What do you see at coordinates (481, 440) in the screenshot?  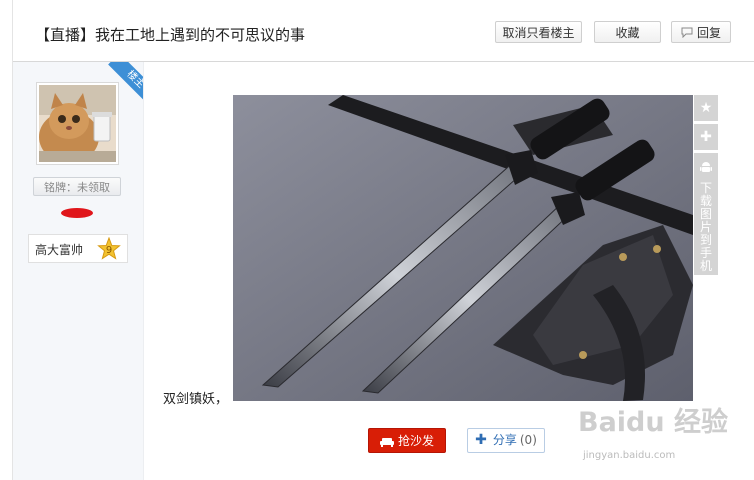 I see `share-plus-icon: ✚` at bounding box center [481, 440].